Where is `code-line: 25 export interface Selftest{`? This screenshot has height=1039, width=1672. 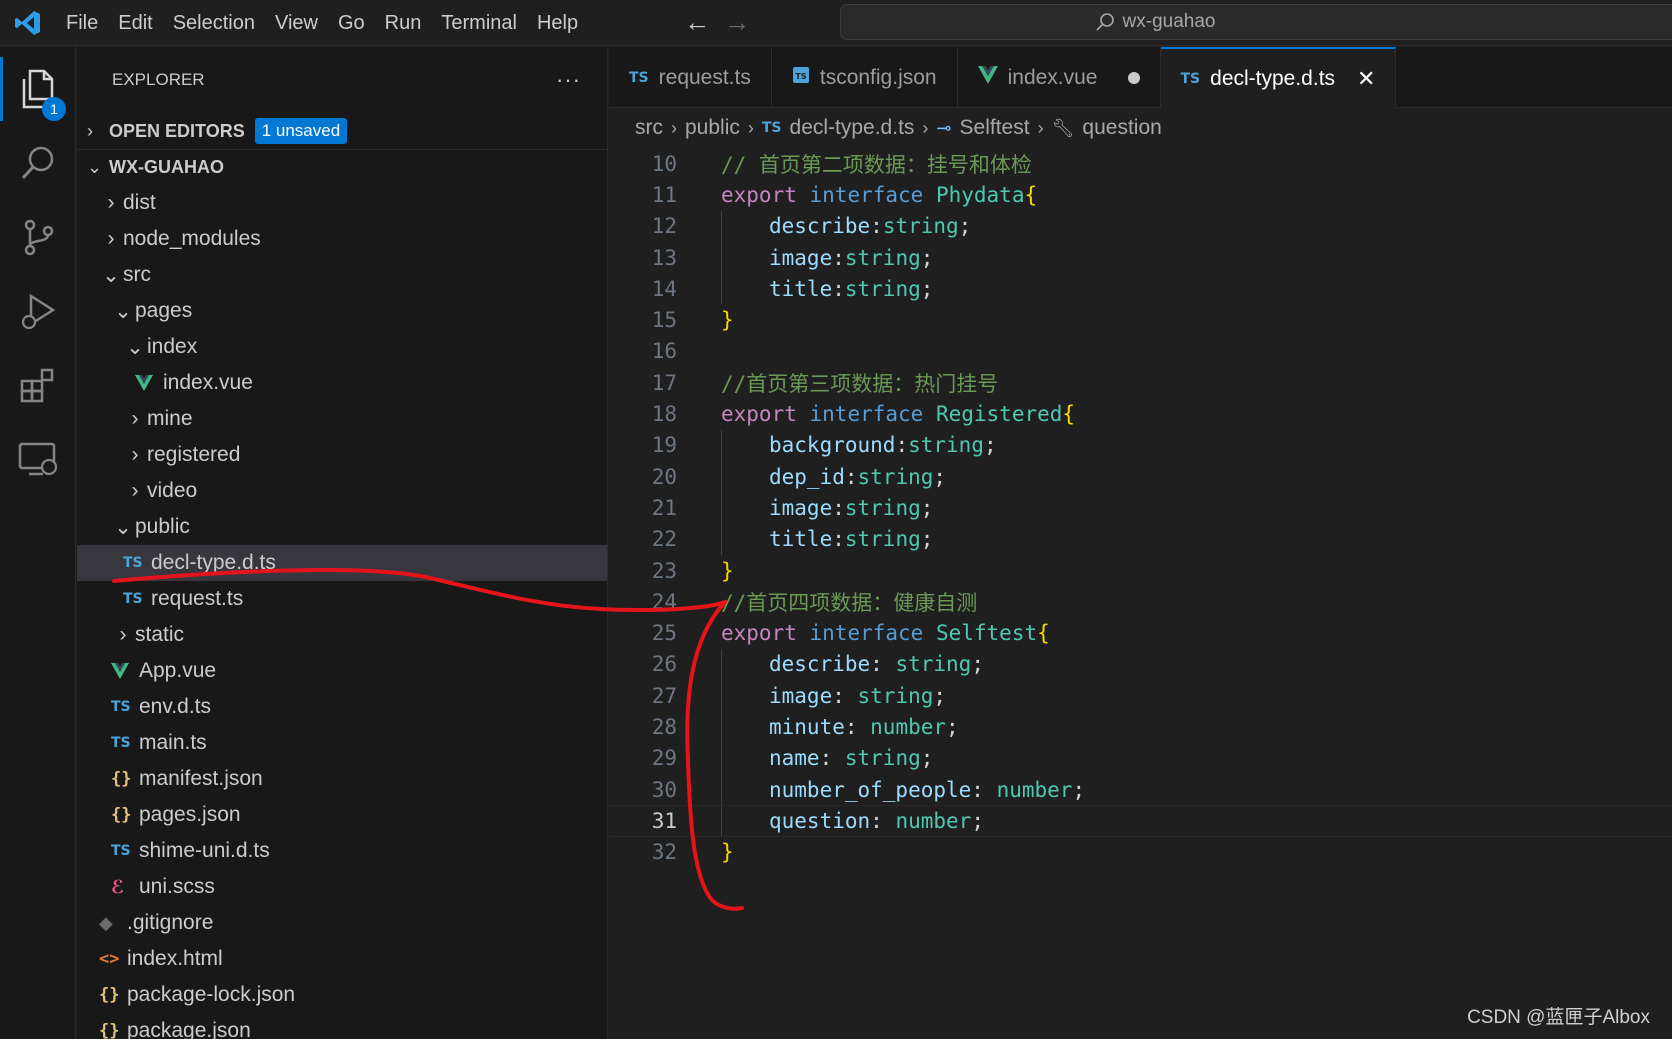
code-line: 25 export interface Selftest{ is located at coordinates (1140, 632).